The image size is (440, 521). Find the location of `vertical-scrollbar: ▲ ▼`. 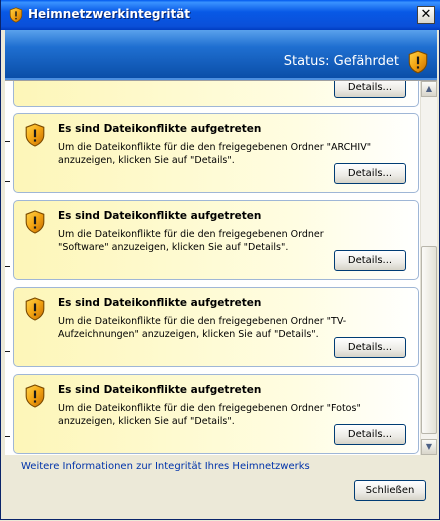

vertical-scrollbar: ▲ ▼ is located at coordinates (428, 268).